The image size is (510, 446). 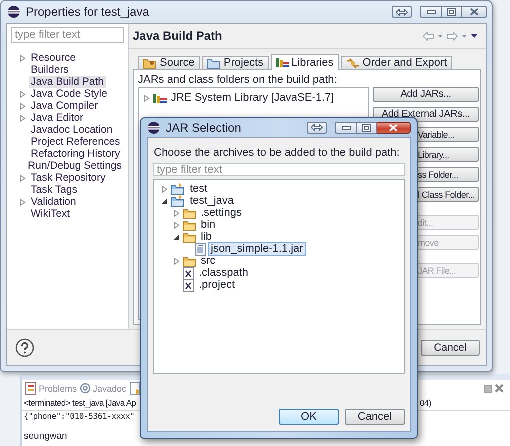 What do you see at coordinates (204, 127) in the screenshot?
I see `dialog-title: JAR Selection` at bounding box center [204, 127].